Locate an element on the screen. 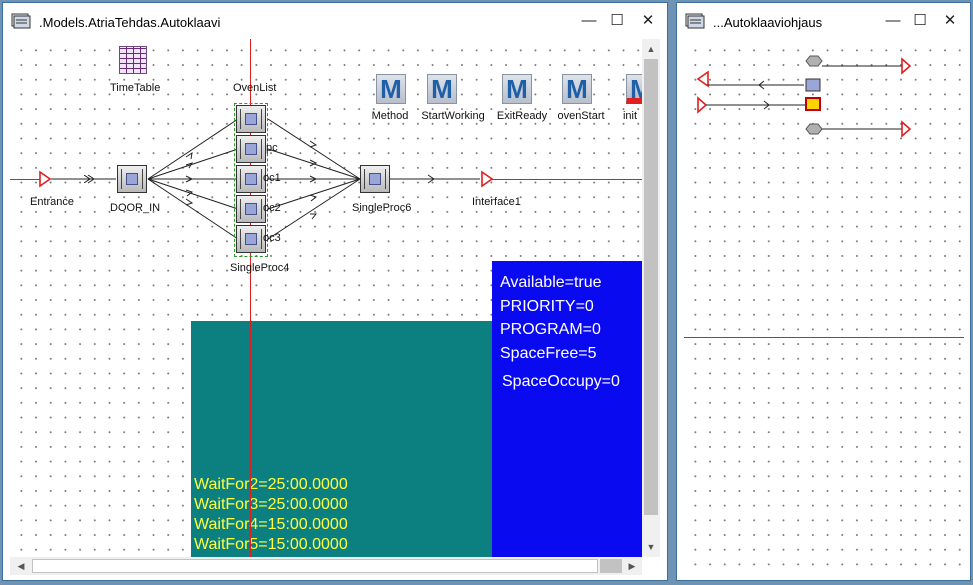  startworking-method-icon: M is located at coordinates (442, 89).